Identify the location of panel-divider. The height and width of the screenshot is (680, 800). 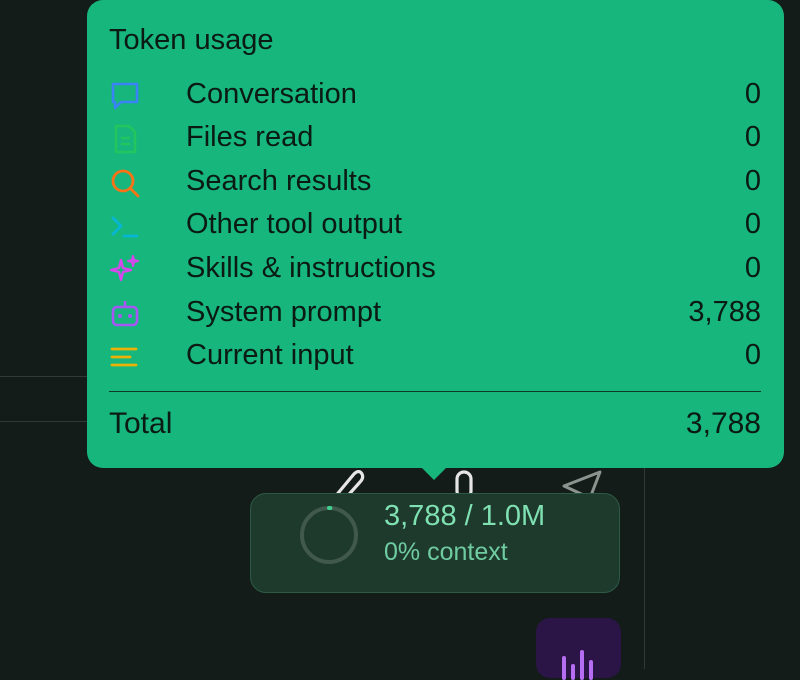
(644, 568).